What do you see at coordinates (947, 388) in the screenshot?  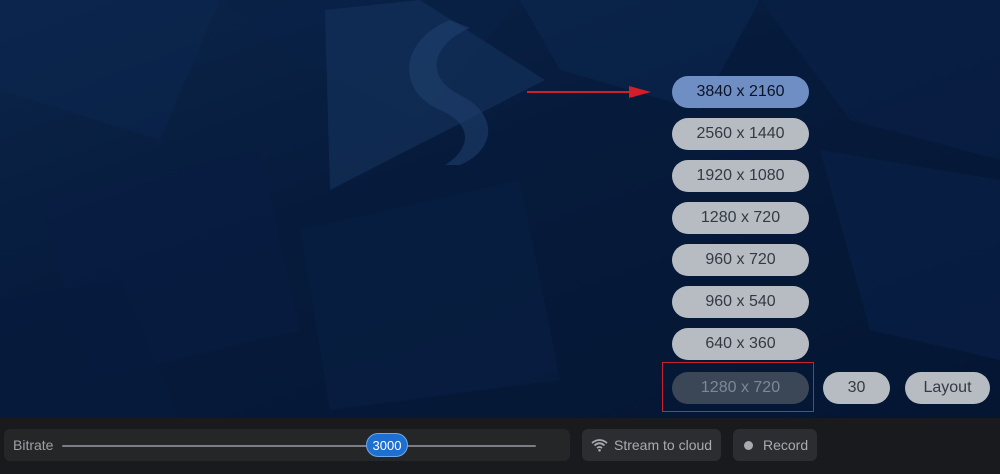 I see `layout-button: Layout` at bounding box center [947, 388].